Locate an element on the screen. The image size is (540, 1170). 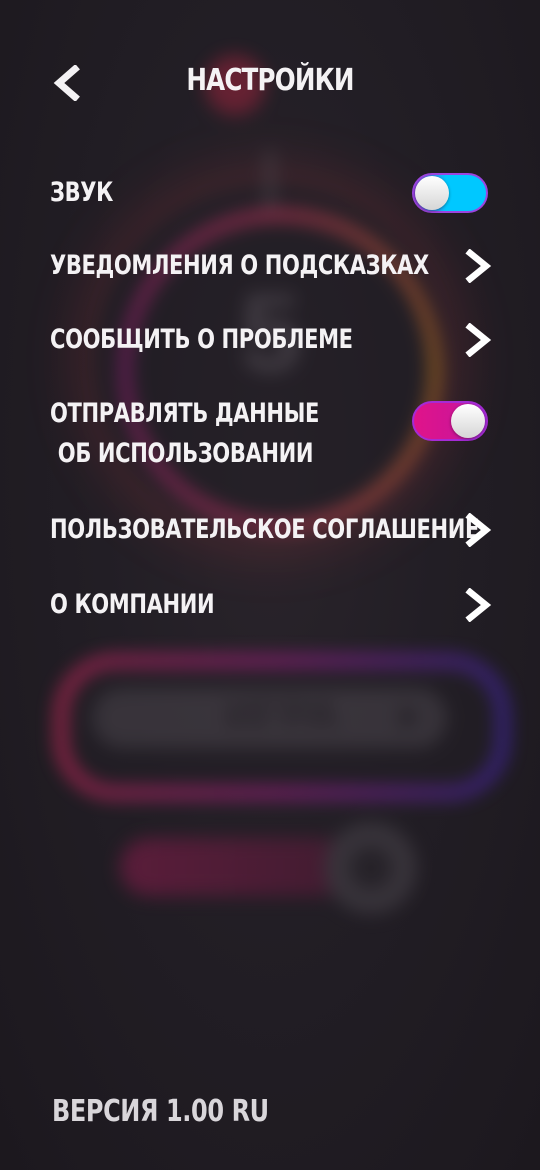
sound-label: ЗВУК is located at coordinates (81, 192).